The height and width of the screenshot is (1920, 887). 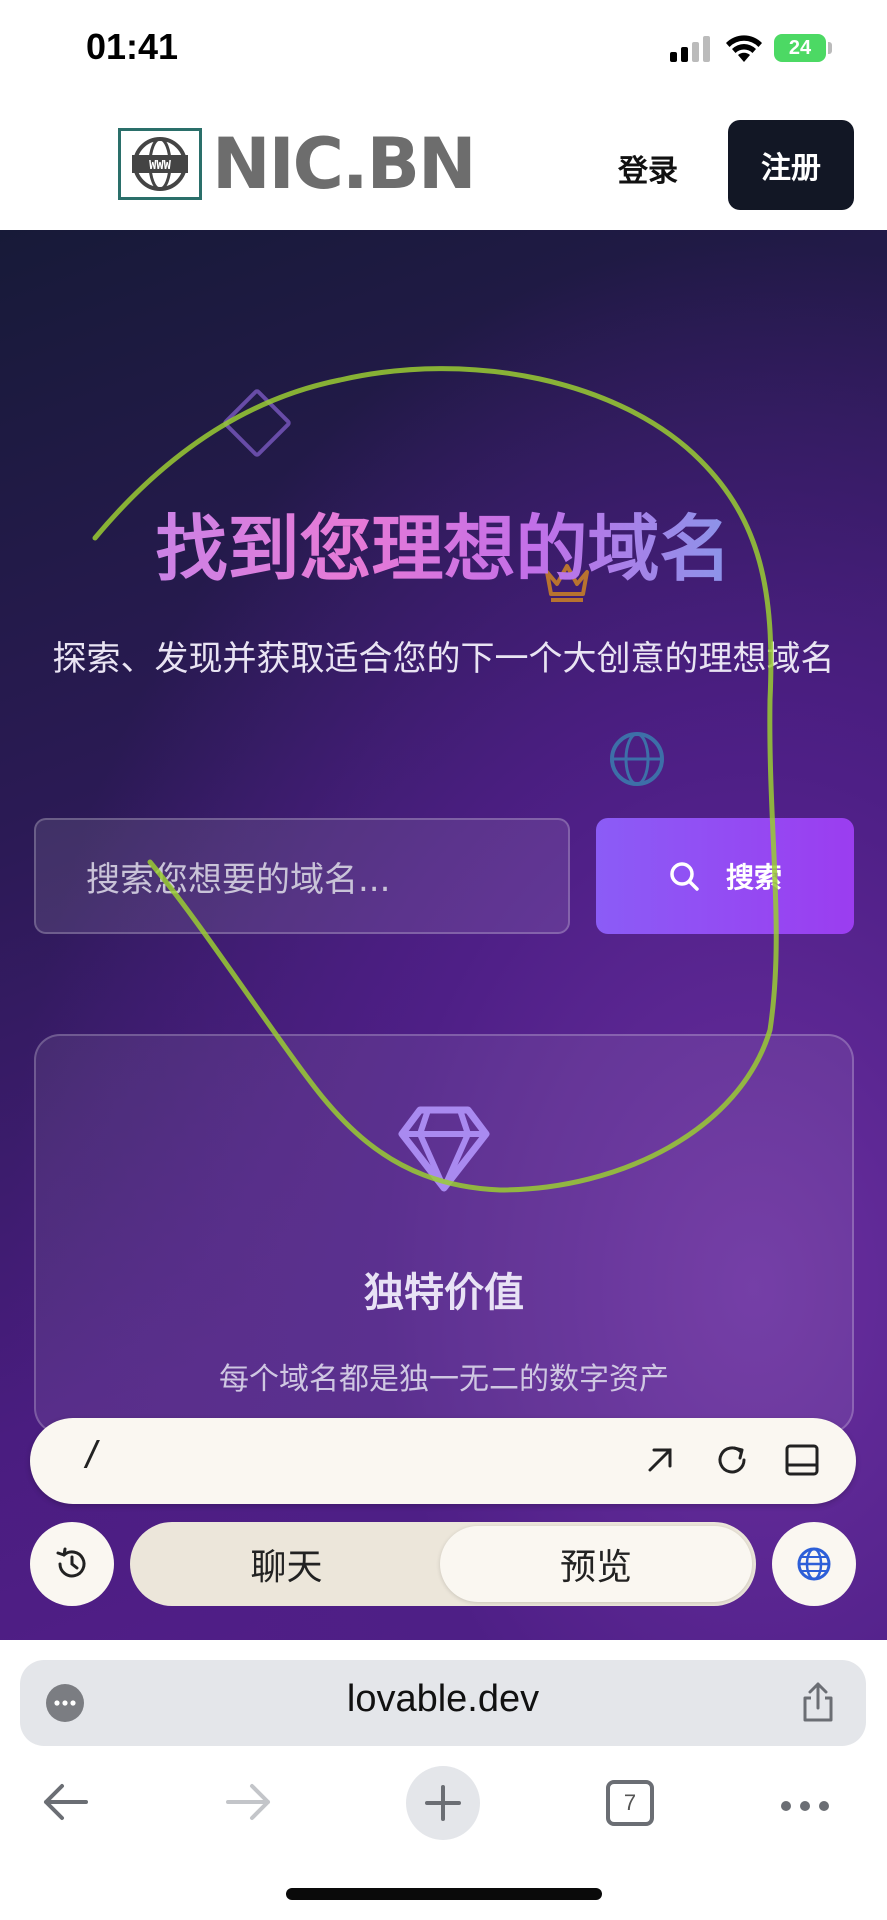 I want to click on wifi-icon, so click(x=744, y=48).